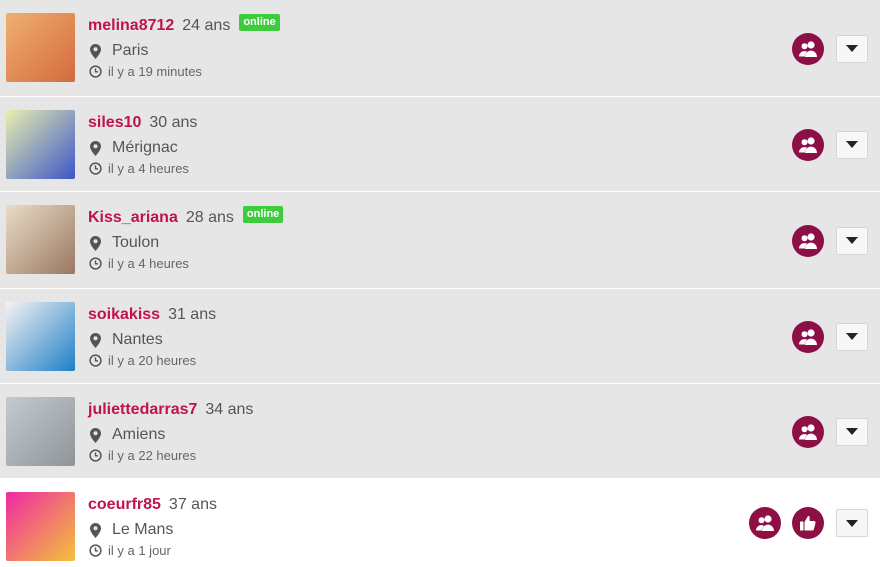 This screenshot has width=884, height=567. Describe the element at coordinates (184, 51) in the screenshot. I see `member-location: Paris` at that location.